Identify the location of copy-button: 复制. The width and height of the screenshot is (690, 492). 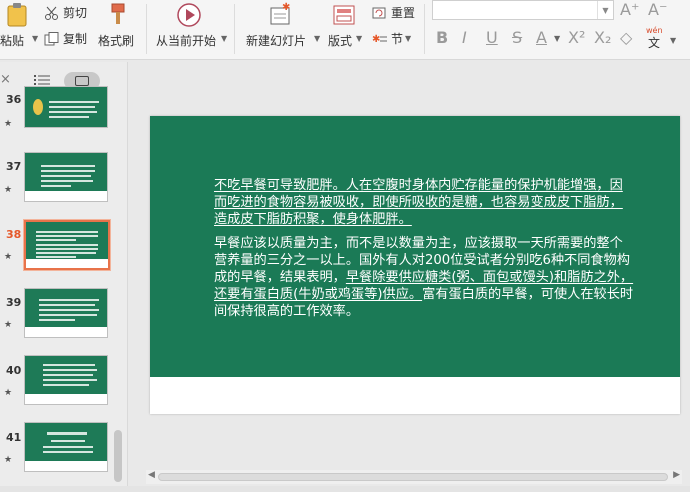
(65, 38).